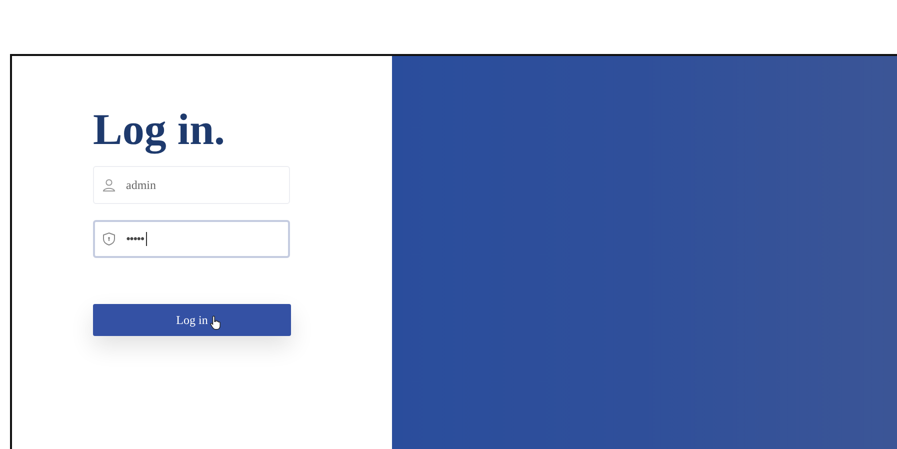 The image size is (897, 449). I want to click on user-icon, so click(109, 185).